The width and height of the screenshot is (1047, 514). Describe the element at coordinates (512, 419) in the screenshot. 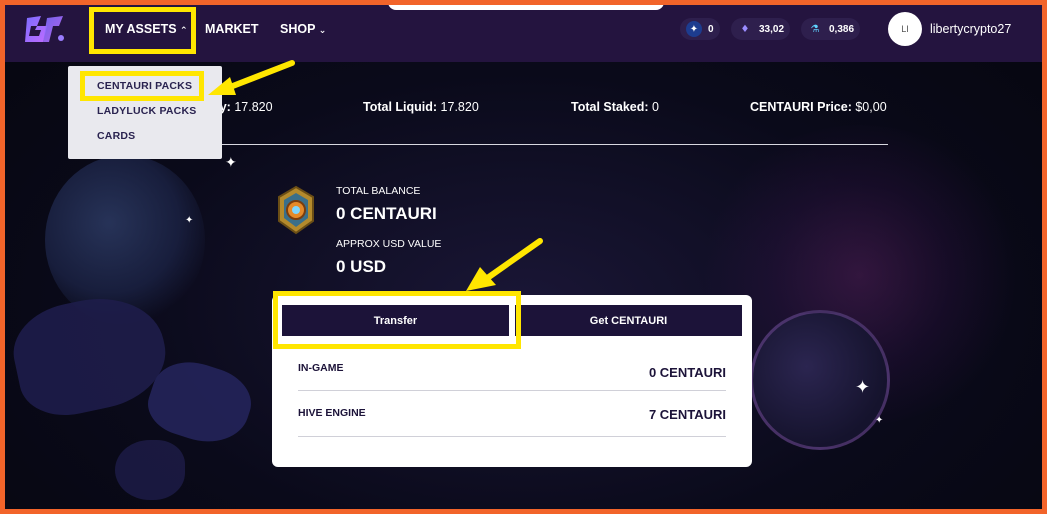

I see `balance-row-hive-engine: HIVE ENGINE 7 CENTAURI` at that location.